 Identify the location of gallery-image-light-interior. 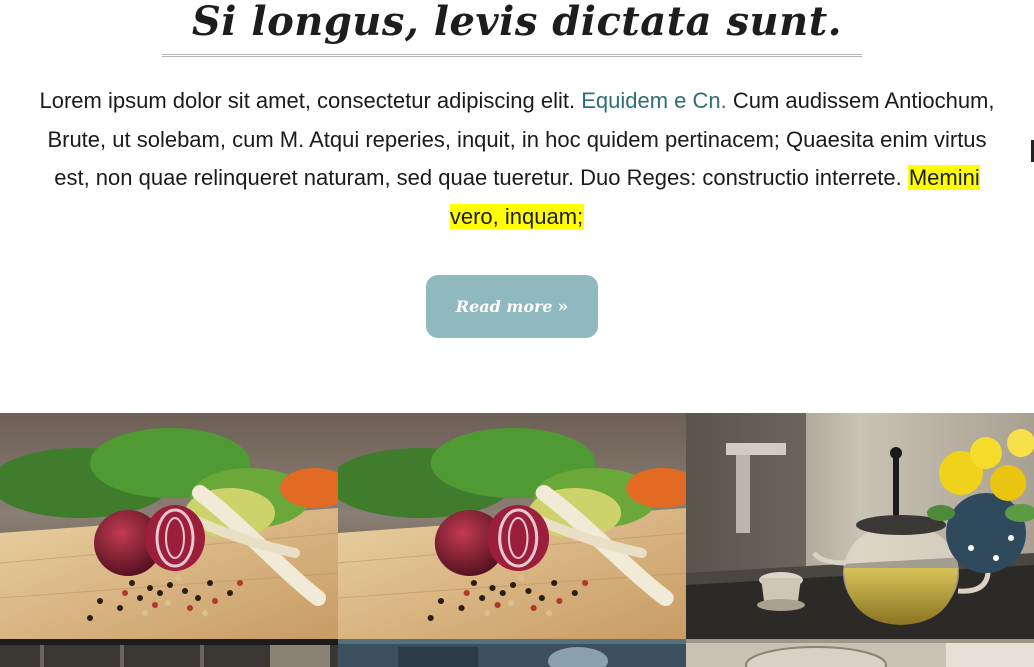
(860, 653).